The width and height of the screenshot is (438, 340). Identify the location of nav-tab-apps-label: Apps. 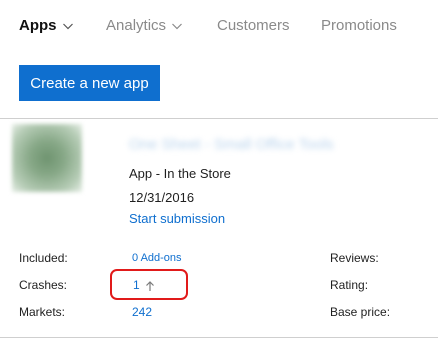
(38, 25).